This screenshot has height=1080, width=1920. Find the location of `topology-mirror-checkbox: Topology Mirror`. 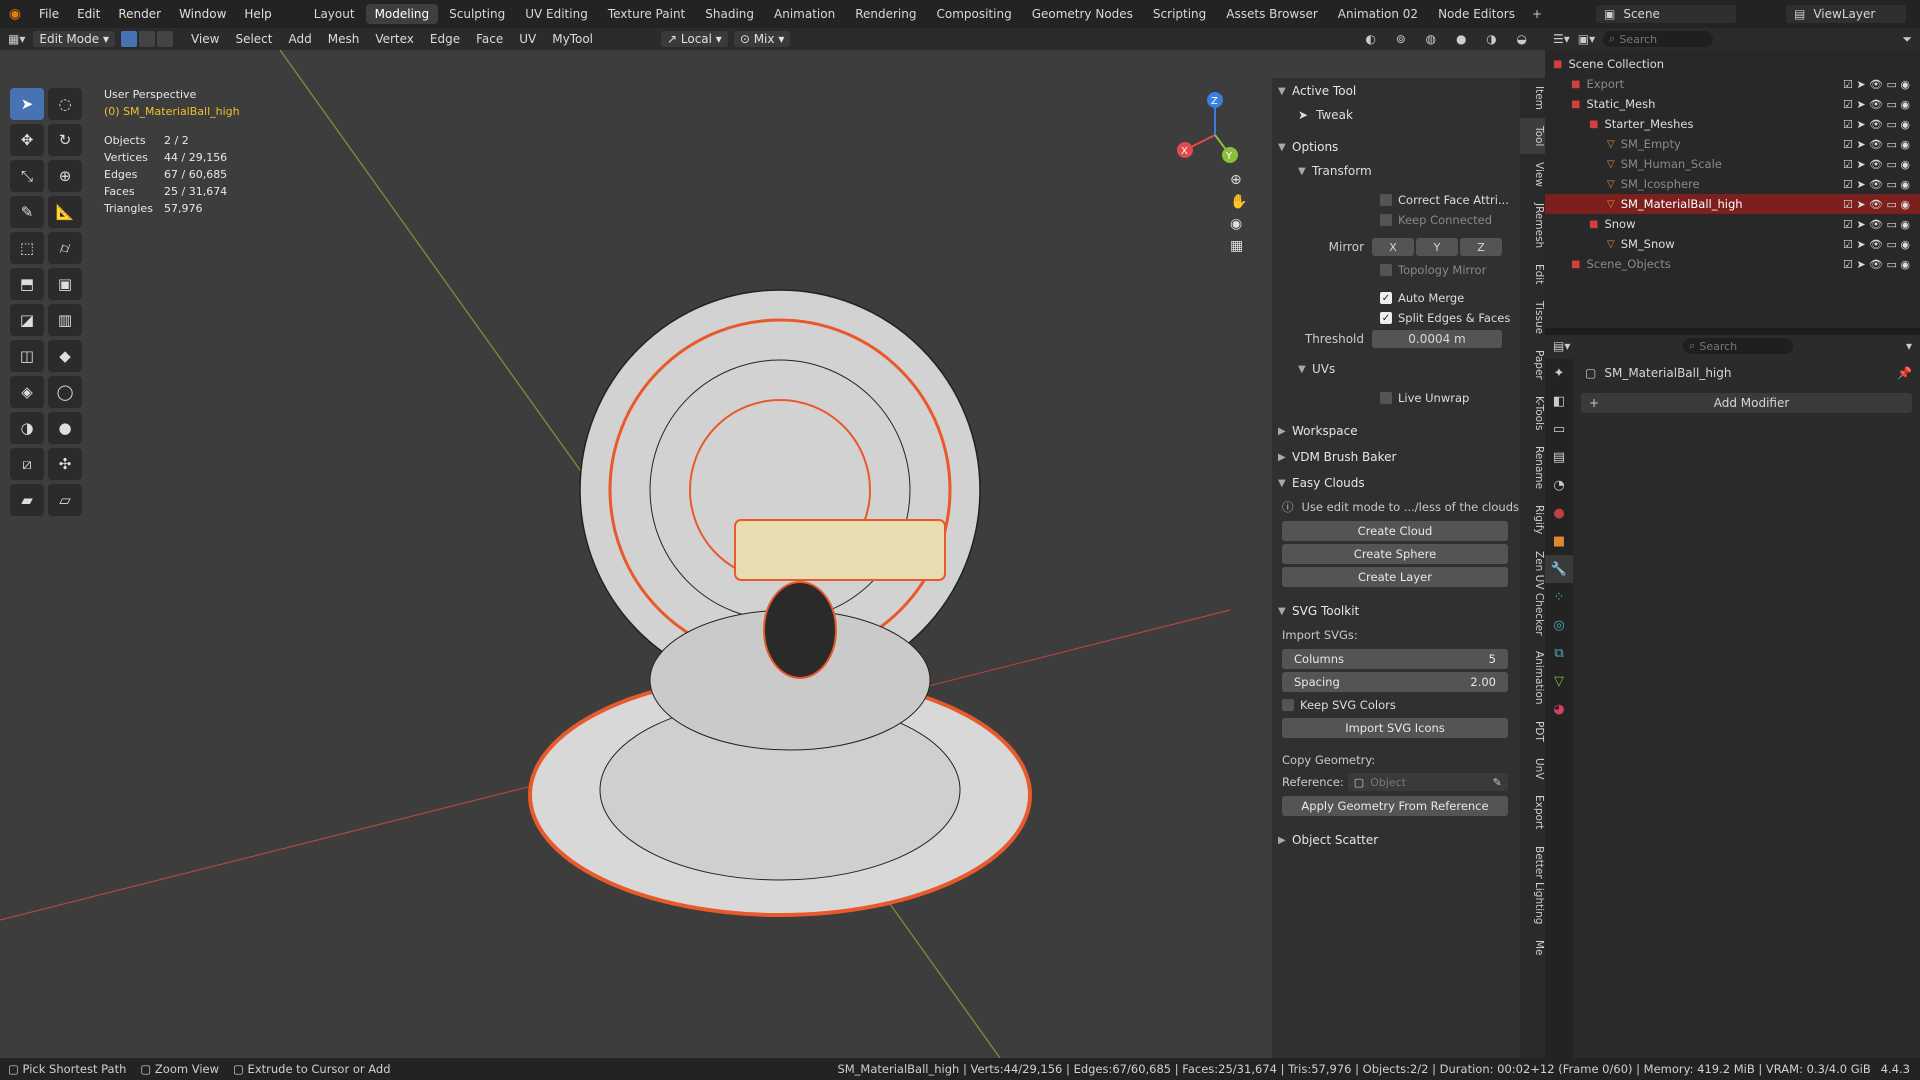

topology-mirror-checkbox: Topology Mirror is located at coordinates (1396, 270).